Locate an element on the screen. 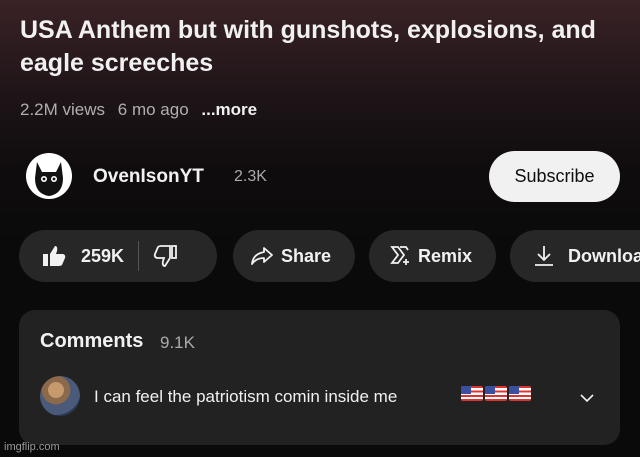 This screenshot has height=457, width=640. share-icon is located at coordinates (262, 256).